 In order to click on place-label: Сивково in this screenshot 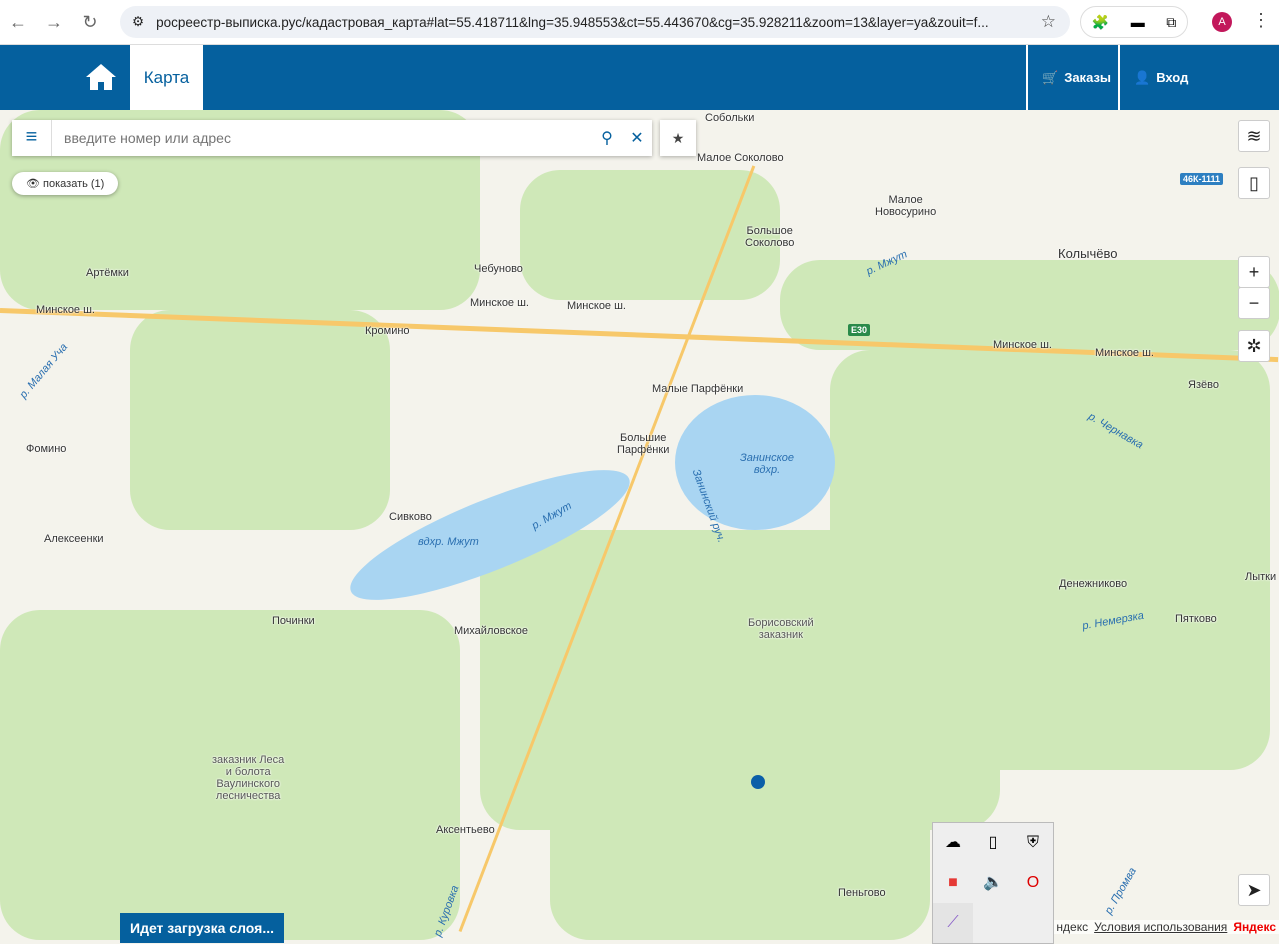, I will do `click(410, 517)`.